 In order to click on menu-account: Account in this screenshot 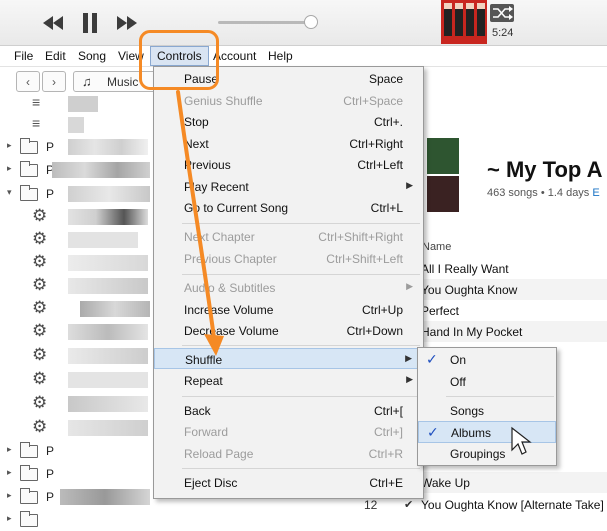, I will do `click(234, 56)`.